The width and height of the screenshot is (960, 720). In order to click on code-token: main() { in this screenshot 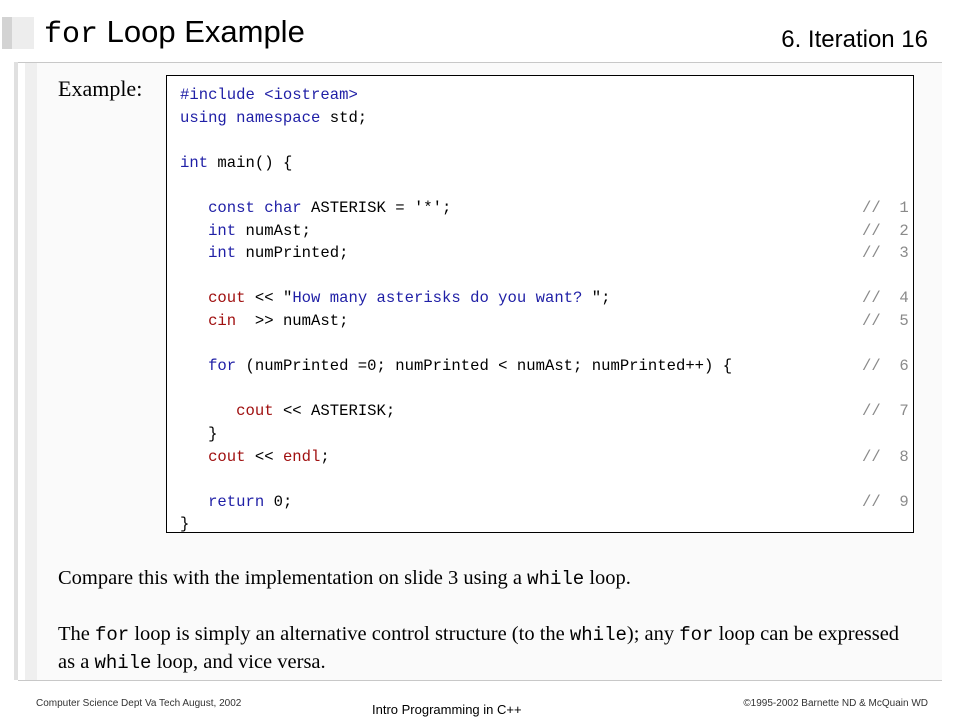, I will do `click(250, 162)`.